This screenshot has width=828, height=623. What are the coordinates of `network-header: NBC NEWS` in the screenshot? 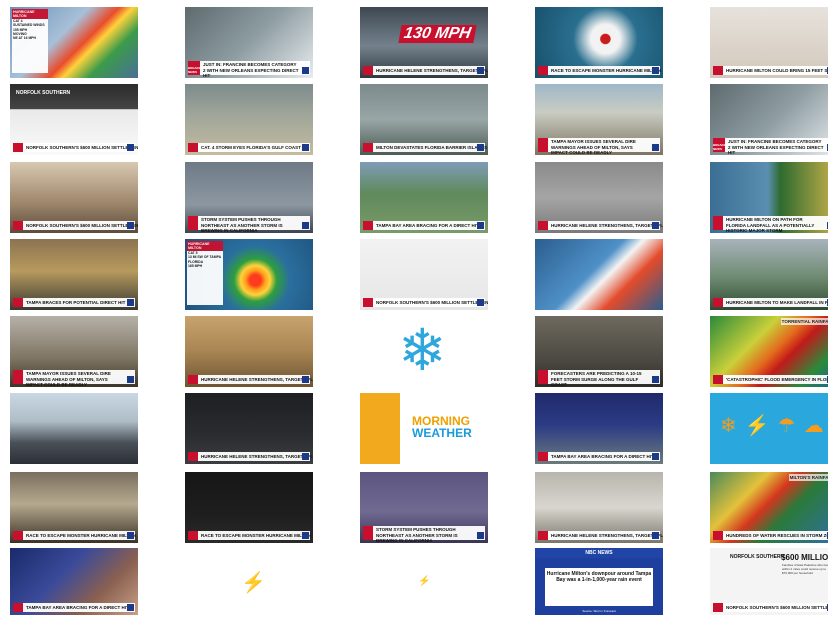 It's located at (599, 553).